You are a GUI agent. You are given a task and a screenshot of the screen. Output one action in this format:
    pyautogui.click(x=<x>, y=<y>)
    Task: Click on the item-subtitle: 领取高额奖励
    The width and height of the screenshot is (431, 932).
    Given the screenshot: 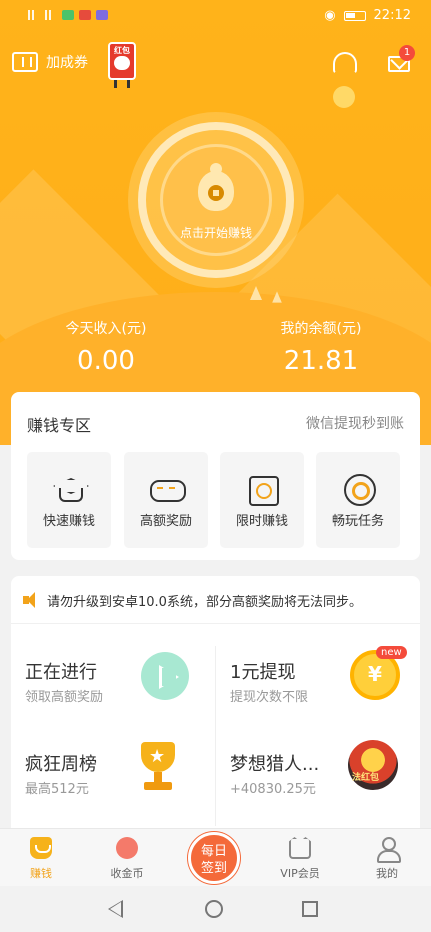 What is the action you would take?
    pyautogui.click(x=64, y=697)
    